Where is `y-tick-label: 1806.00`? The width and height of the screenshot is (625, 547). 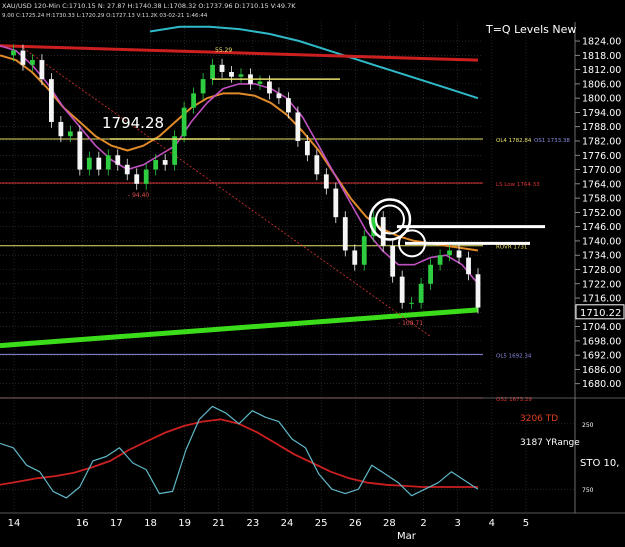 y-tick-label: 1806.00 is located at coordinates (601, 84).